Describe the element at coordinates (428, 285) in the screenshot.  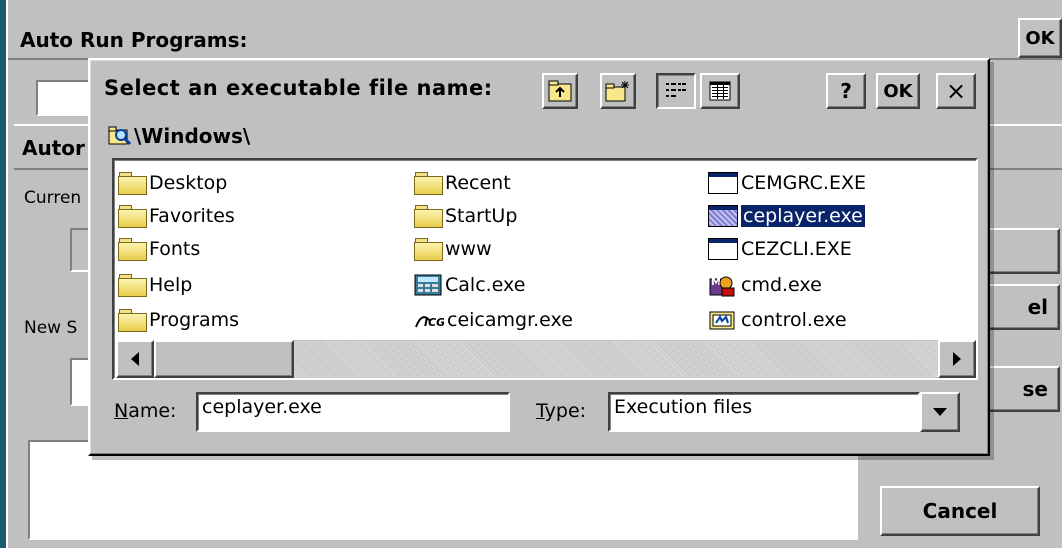
I see `calculator-icon` at that location.